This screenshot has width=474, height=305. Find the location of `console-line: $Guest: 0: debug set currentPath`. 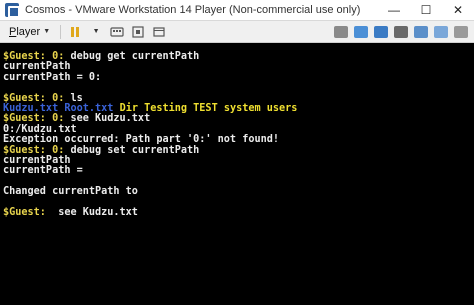

console-line: $Guest: 0: debug set currentPath is located at coordinates (238, 150).